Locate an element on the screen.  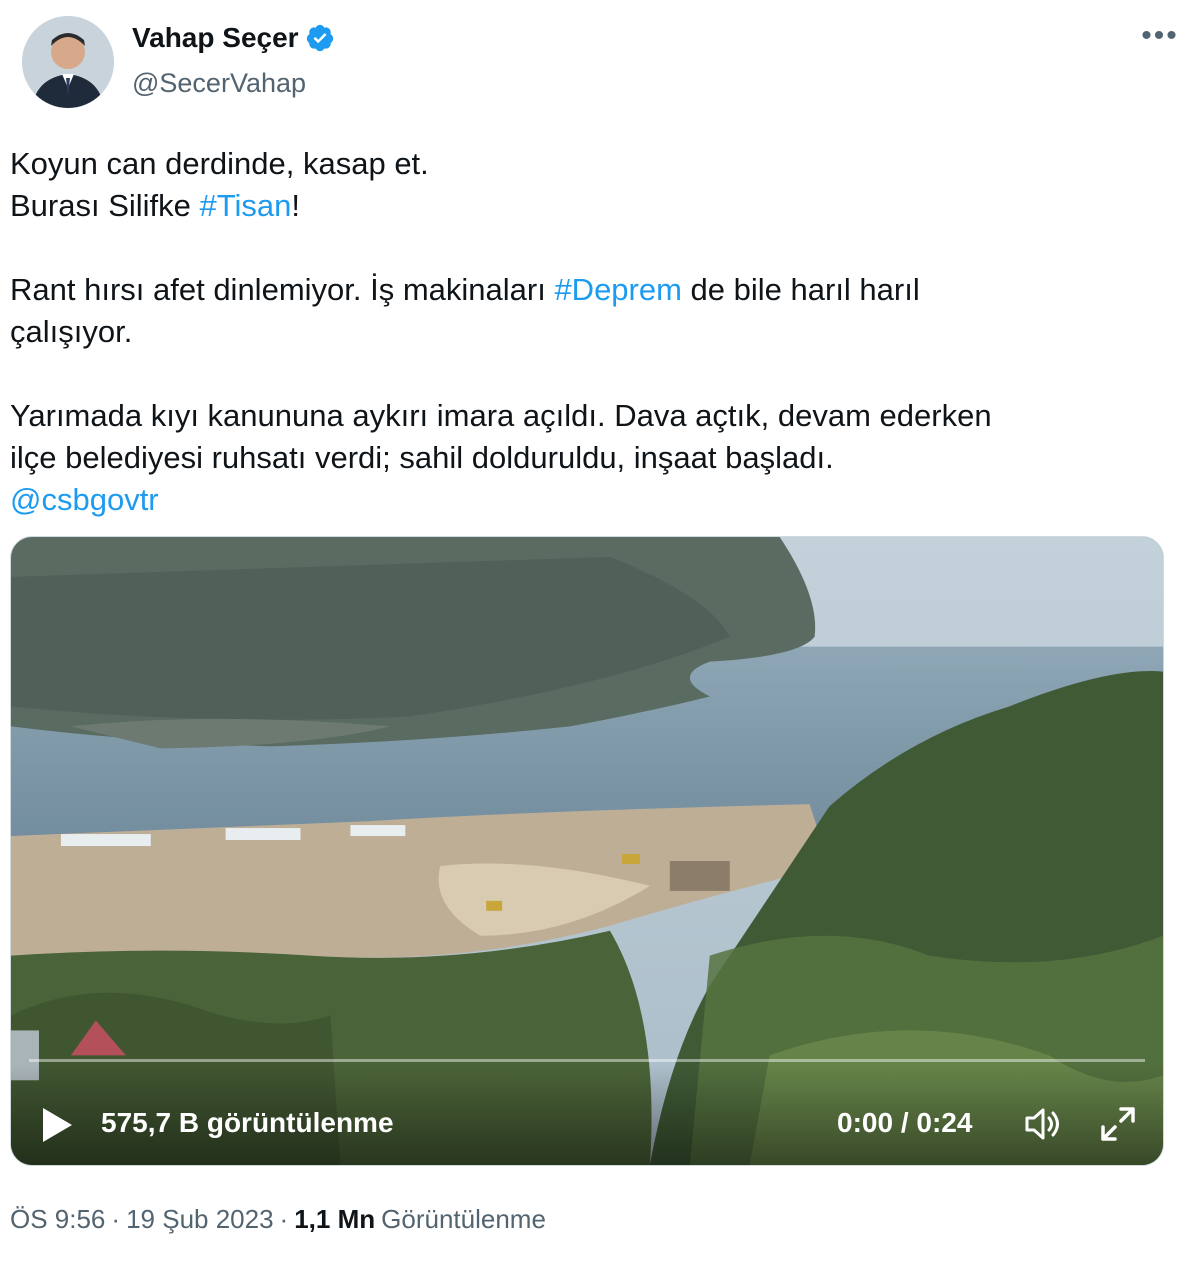
tweet-line: çalışıyor. is located at coordinates (595, 332).